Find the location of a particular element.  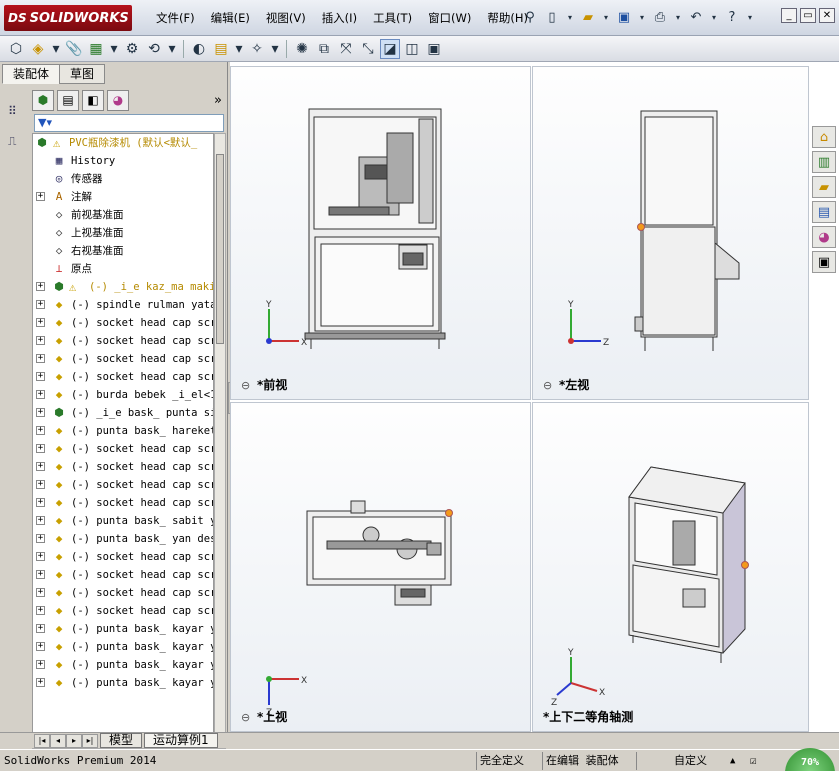

print-dropdown-icon: ▾ is located at coordinates (678, 17).